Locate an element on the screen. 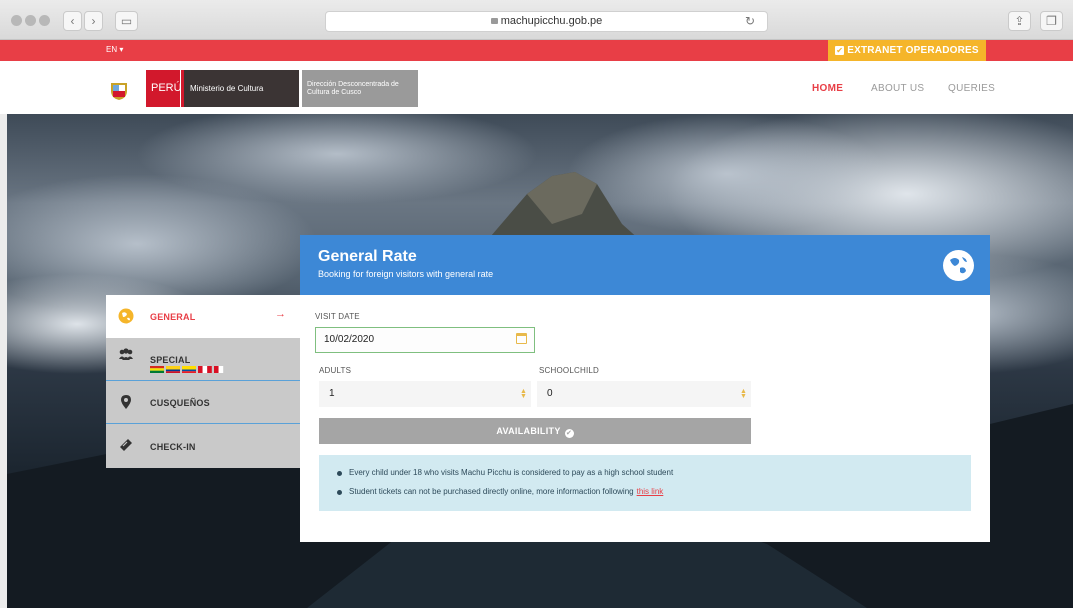 The image size is (1073, 608). nav-about-us: ABOUT US is located at coordinates (897, 88).